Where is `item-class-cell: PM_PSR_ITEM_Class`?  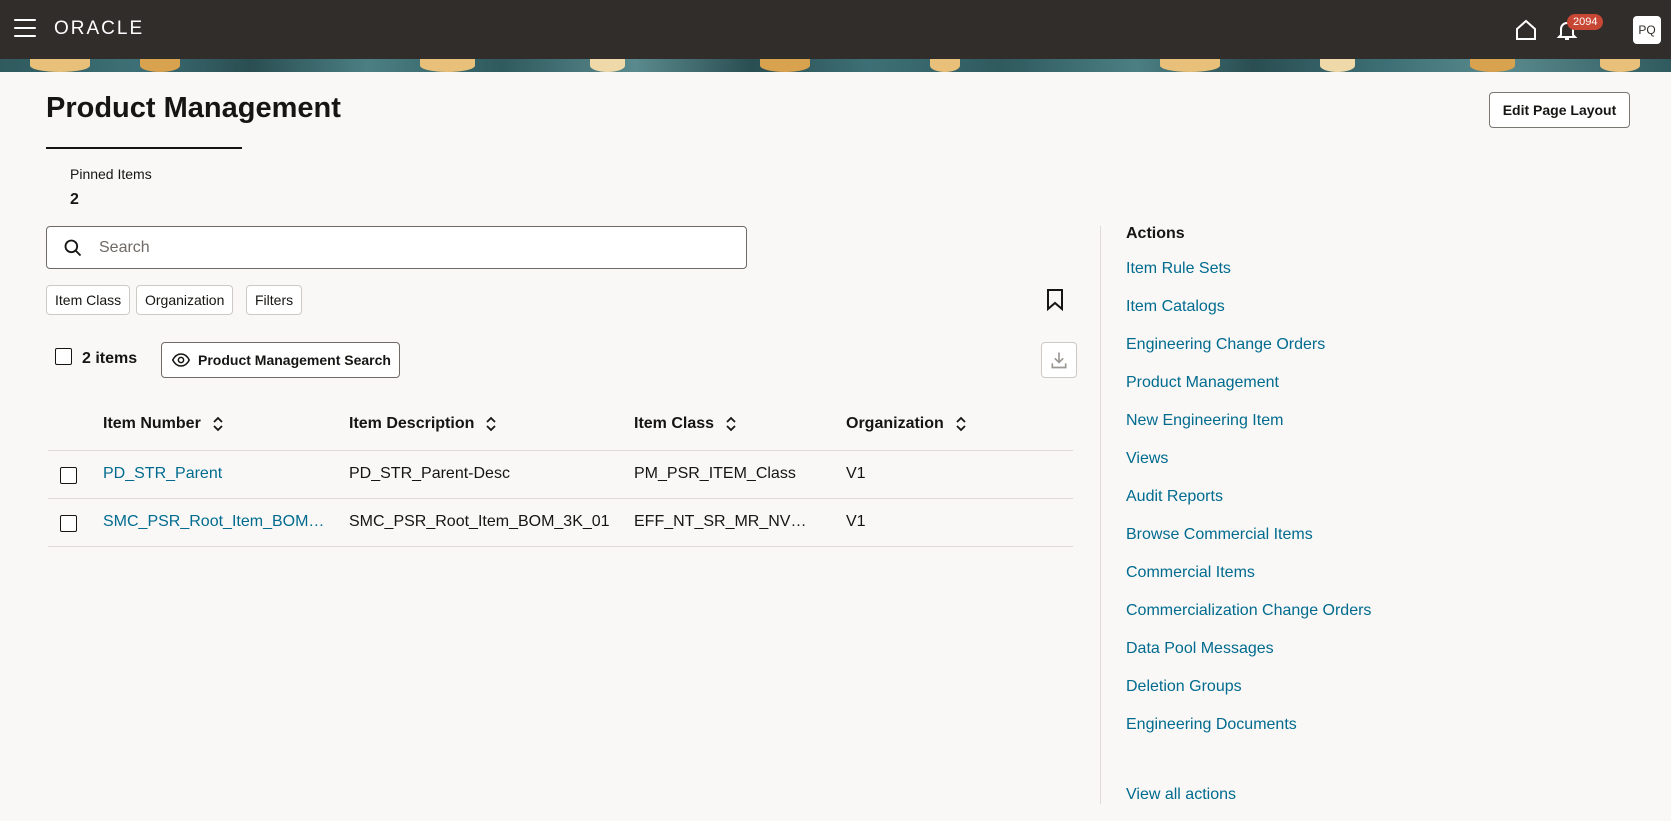 item-class-cell: PM_PSR_ITEM_Class is located at coordinates (715, 473).